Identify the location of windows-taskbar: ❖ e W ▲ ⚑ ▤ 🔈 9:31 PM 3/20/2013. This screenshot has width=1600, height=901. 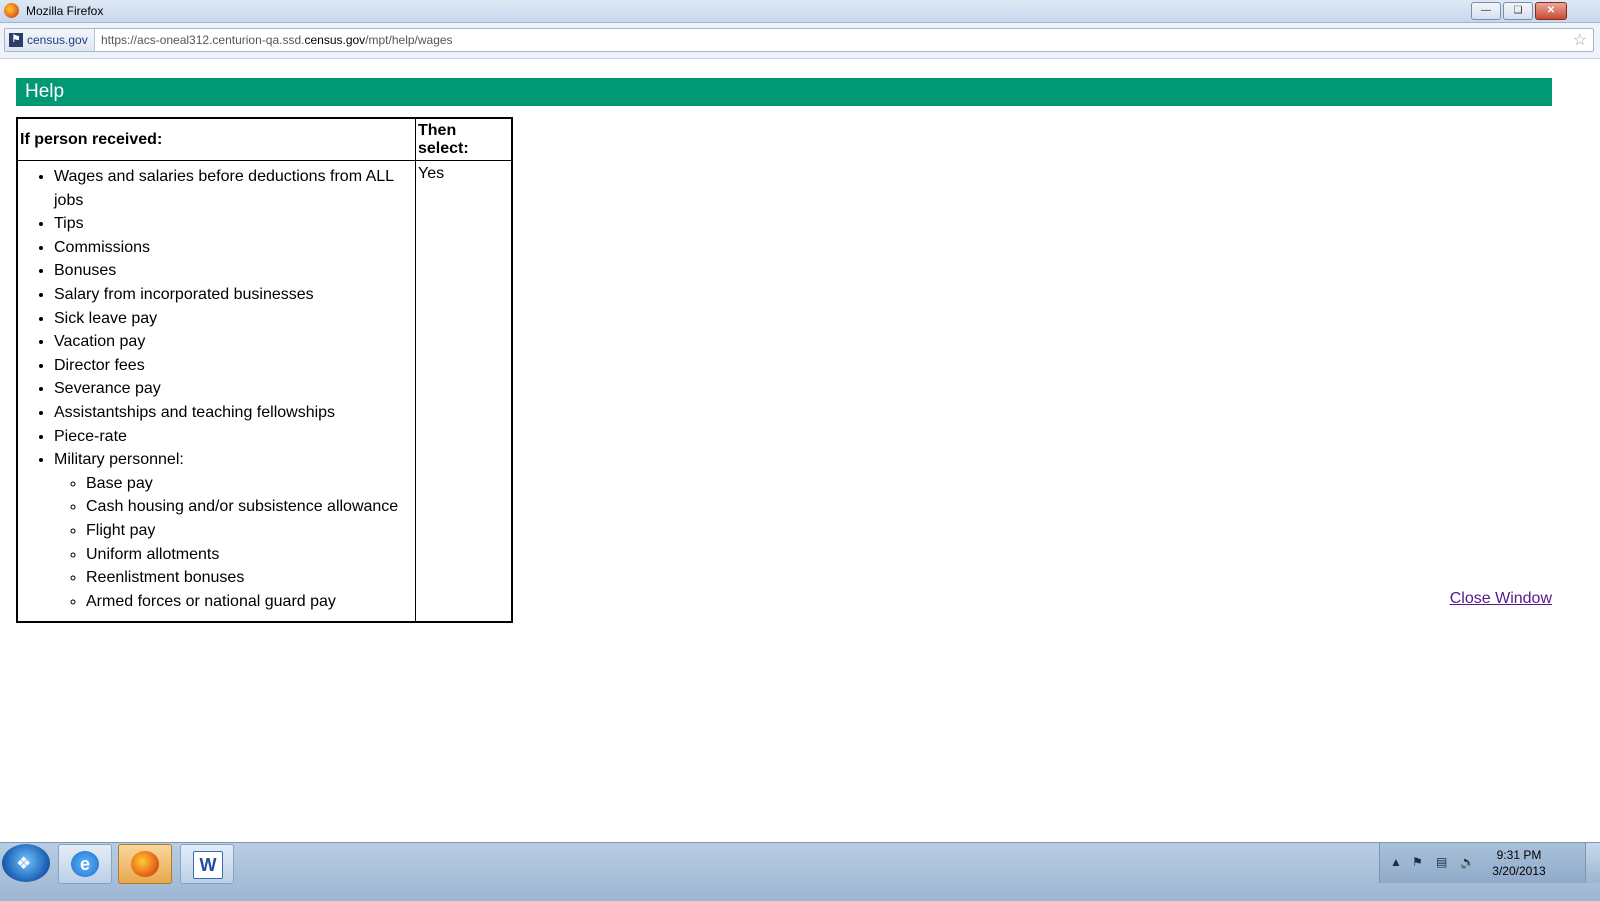
(800, 871).